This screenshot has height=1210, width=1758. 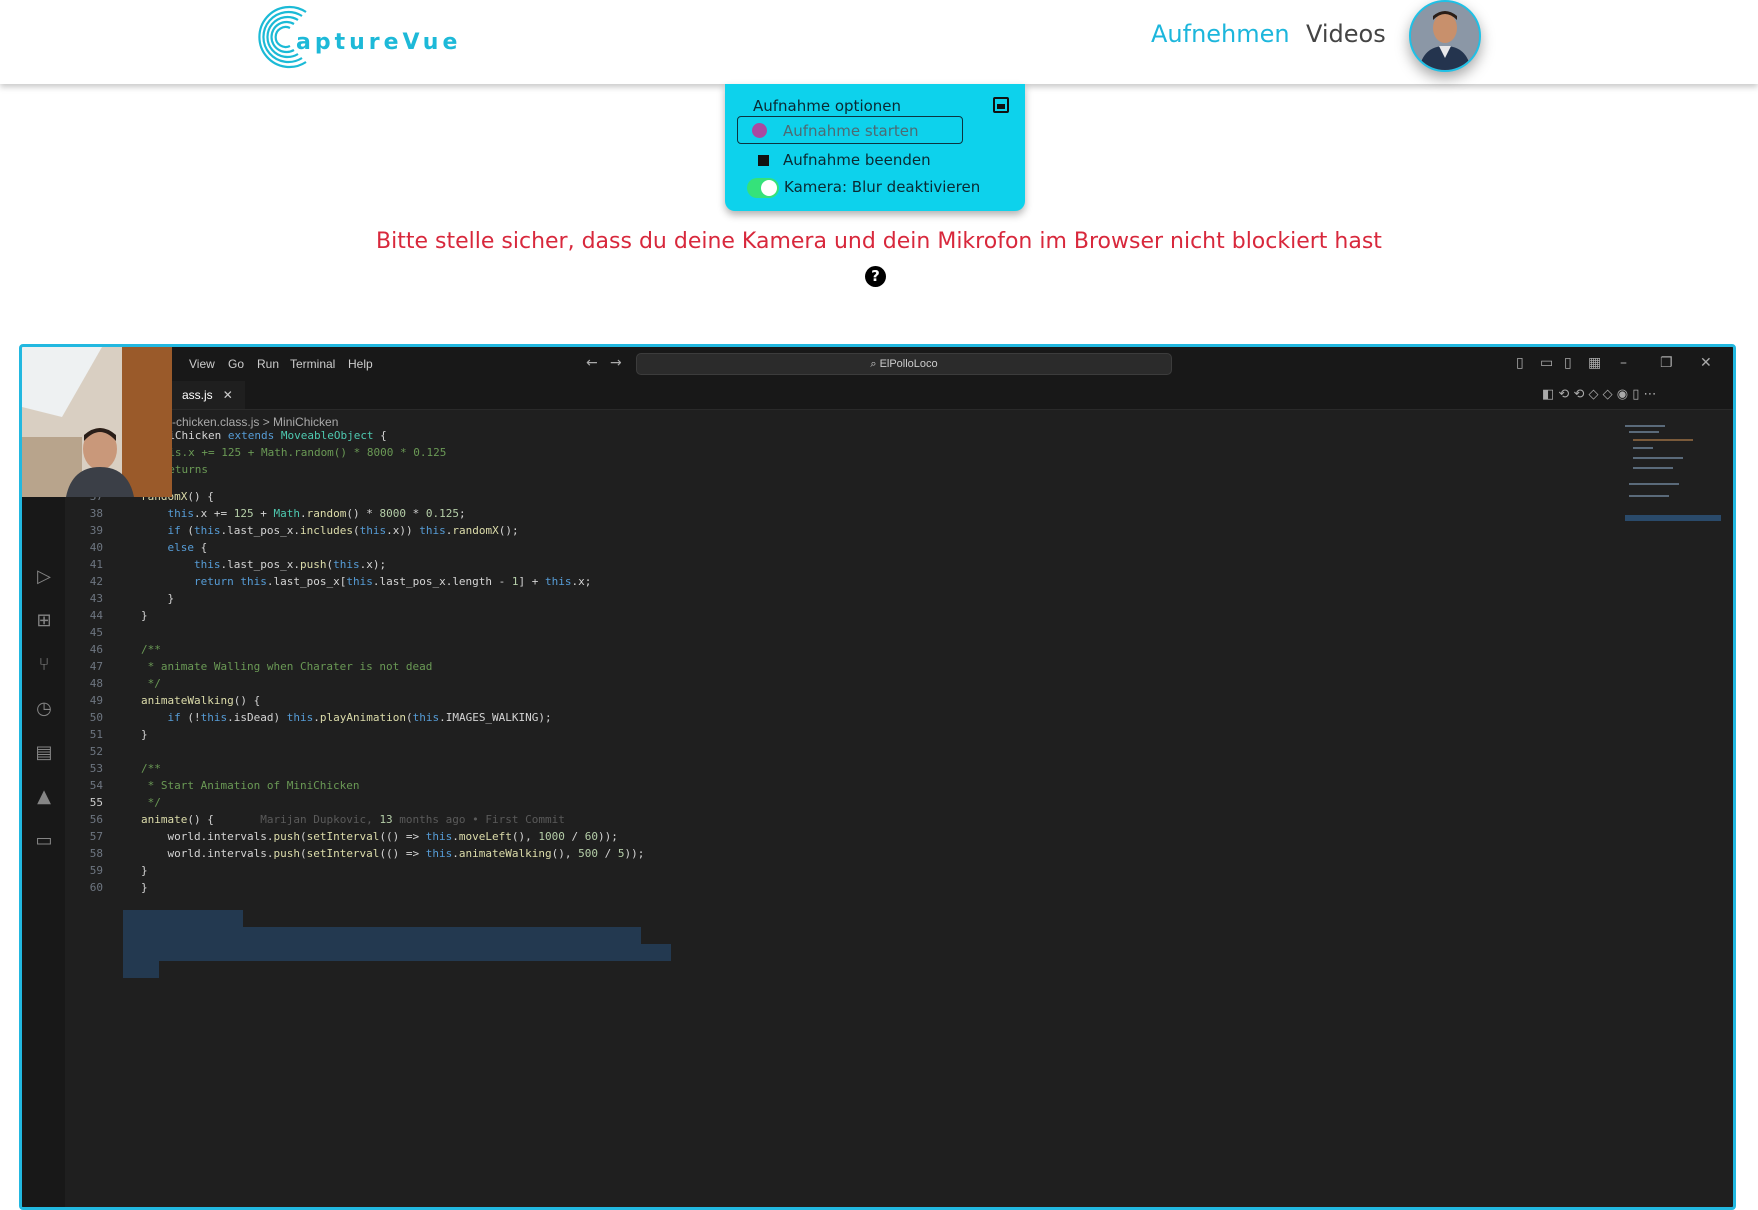 What do you see at coordinates (207, 395) in the screenshot?
I see `editor-tab: ass.js ✕` at bounding box center [207, 395].